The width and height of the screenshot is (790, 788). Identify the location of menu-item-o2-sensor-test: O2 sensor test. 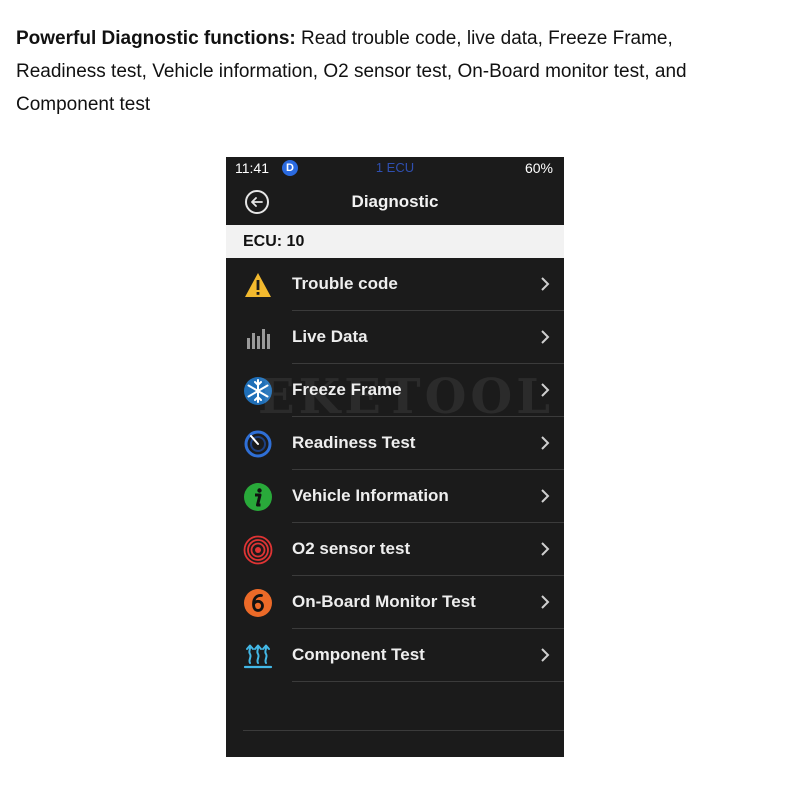
(395, 549).